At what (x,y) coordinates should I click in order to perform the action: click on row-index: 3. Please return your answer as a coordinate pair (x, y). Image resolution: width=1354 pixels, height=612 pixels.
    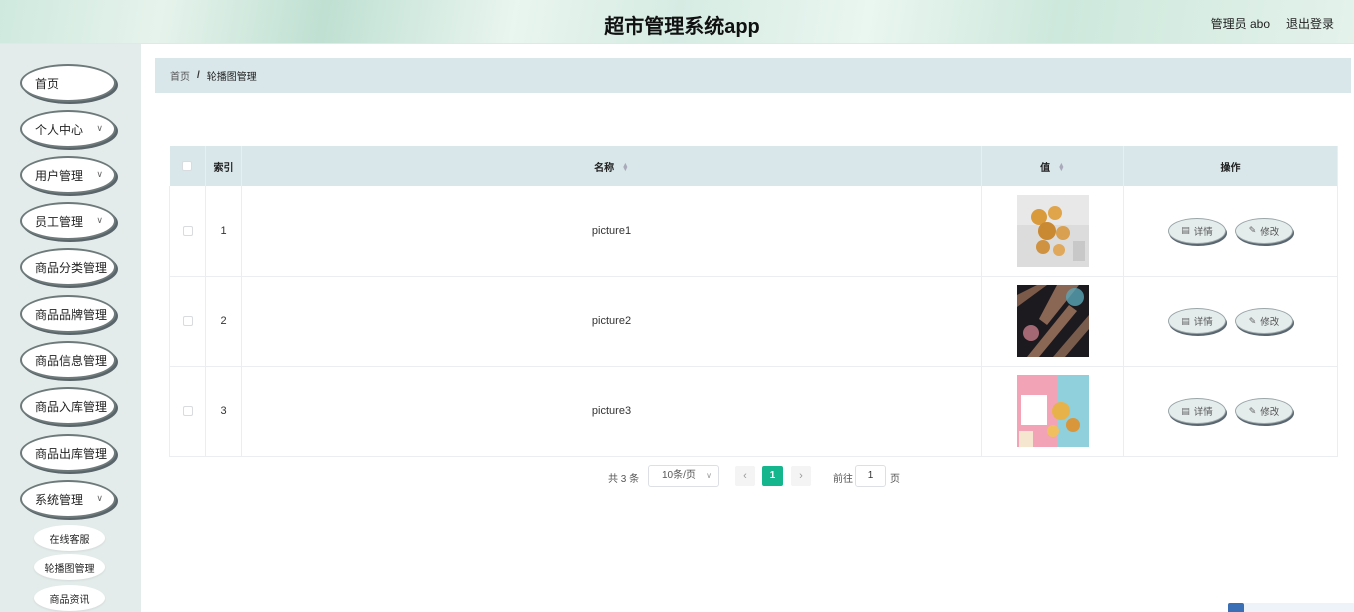
    Looking at the image, I should click on (223, 411).